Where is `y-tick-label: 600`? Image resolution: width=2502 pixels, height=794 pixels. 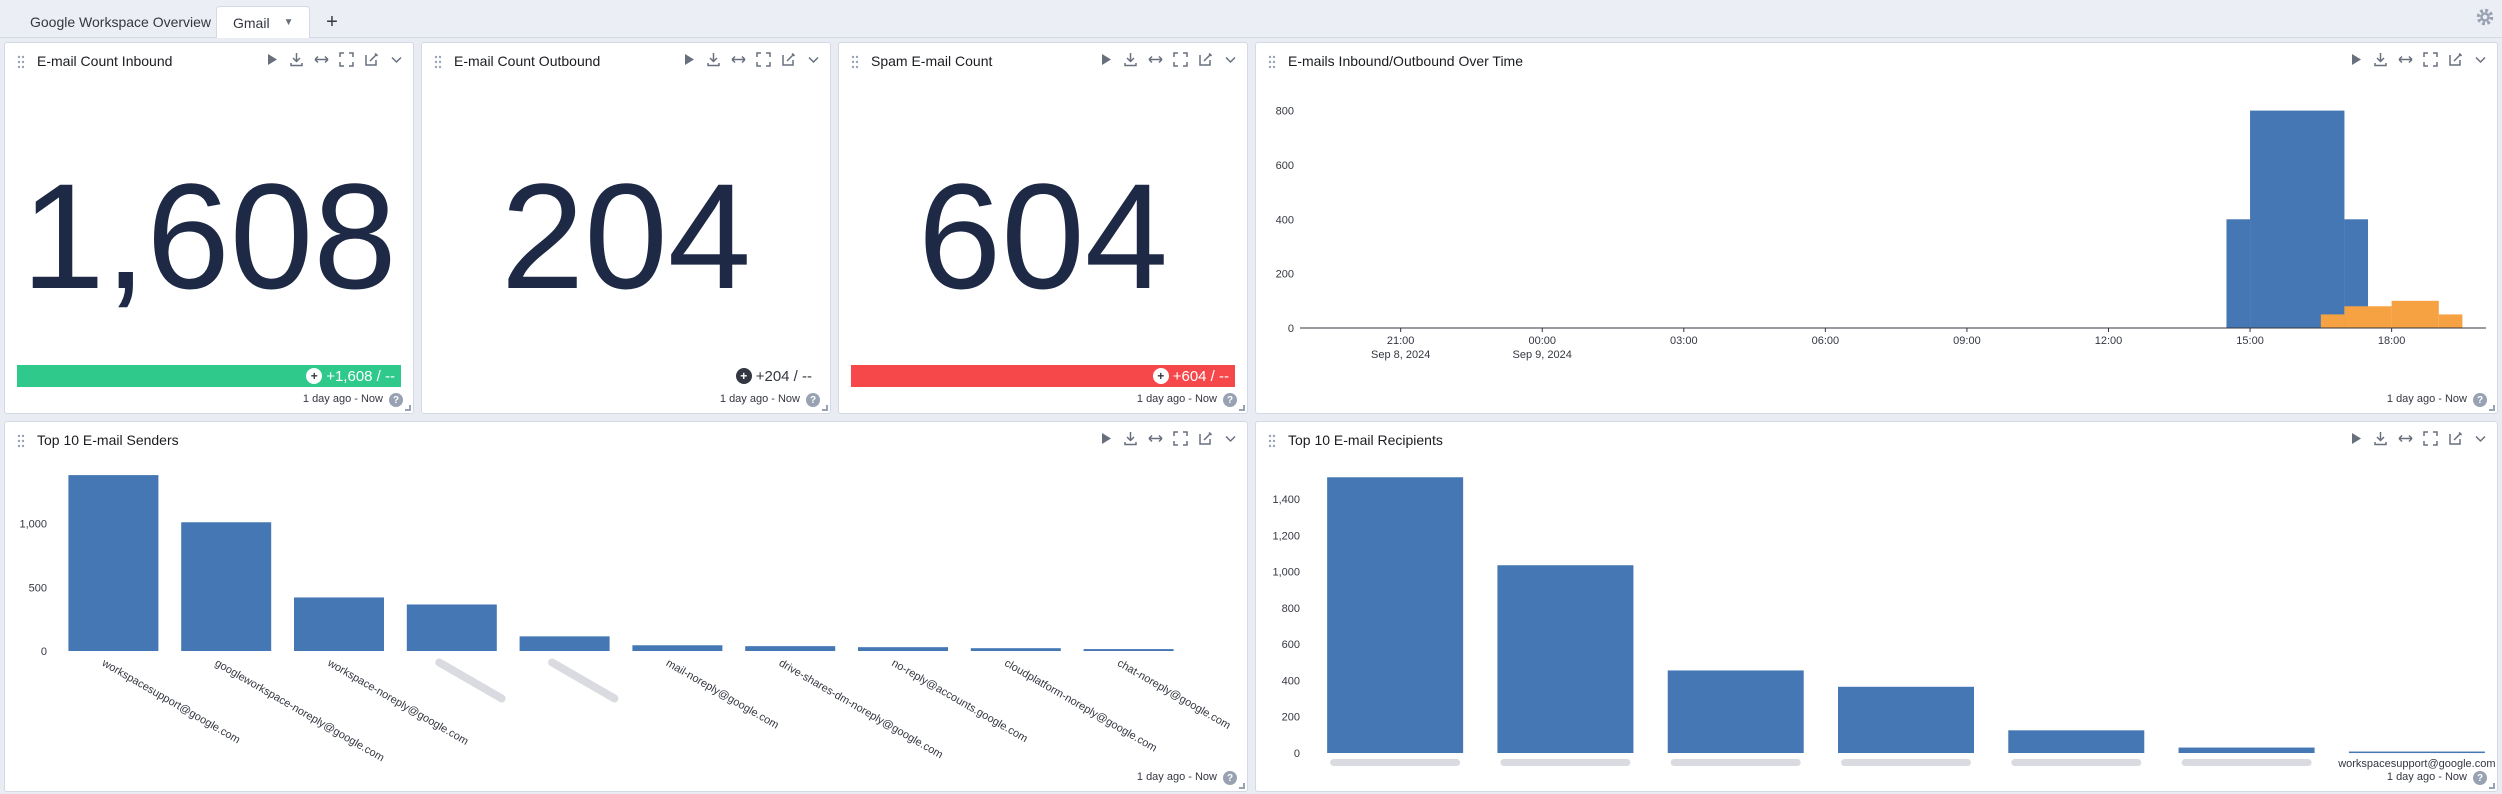 y-tick-label: 600 is located at coordinates (1291, 645).